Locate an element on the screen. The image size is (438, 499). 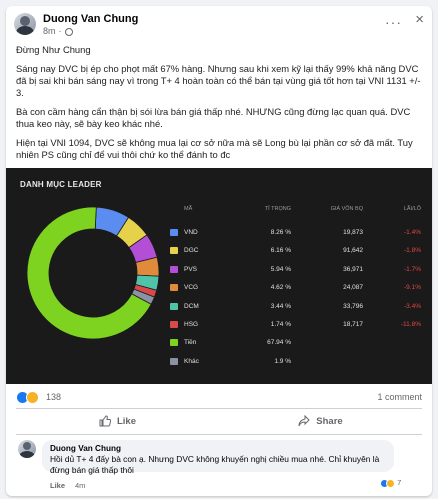
row-weight: 3.44 % is located at coordinates (280, 306).